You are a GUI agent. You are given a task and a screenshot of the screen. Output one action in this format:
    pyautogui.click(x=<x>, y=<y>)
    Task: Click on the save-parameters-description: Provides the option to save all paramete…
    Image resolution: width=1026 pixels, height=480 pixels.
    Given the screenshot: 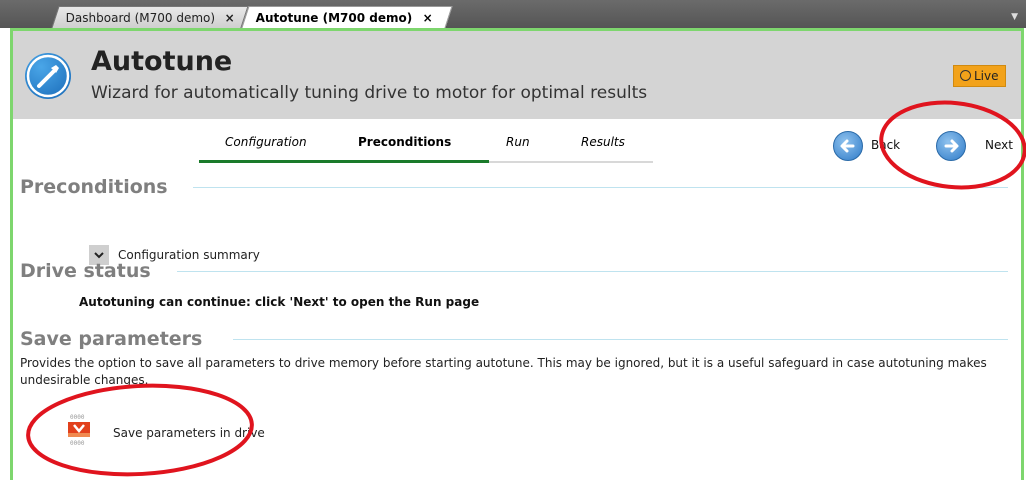 What is the action you would take?
    pyautogui.click(x=503, y=371)
    